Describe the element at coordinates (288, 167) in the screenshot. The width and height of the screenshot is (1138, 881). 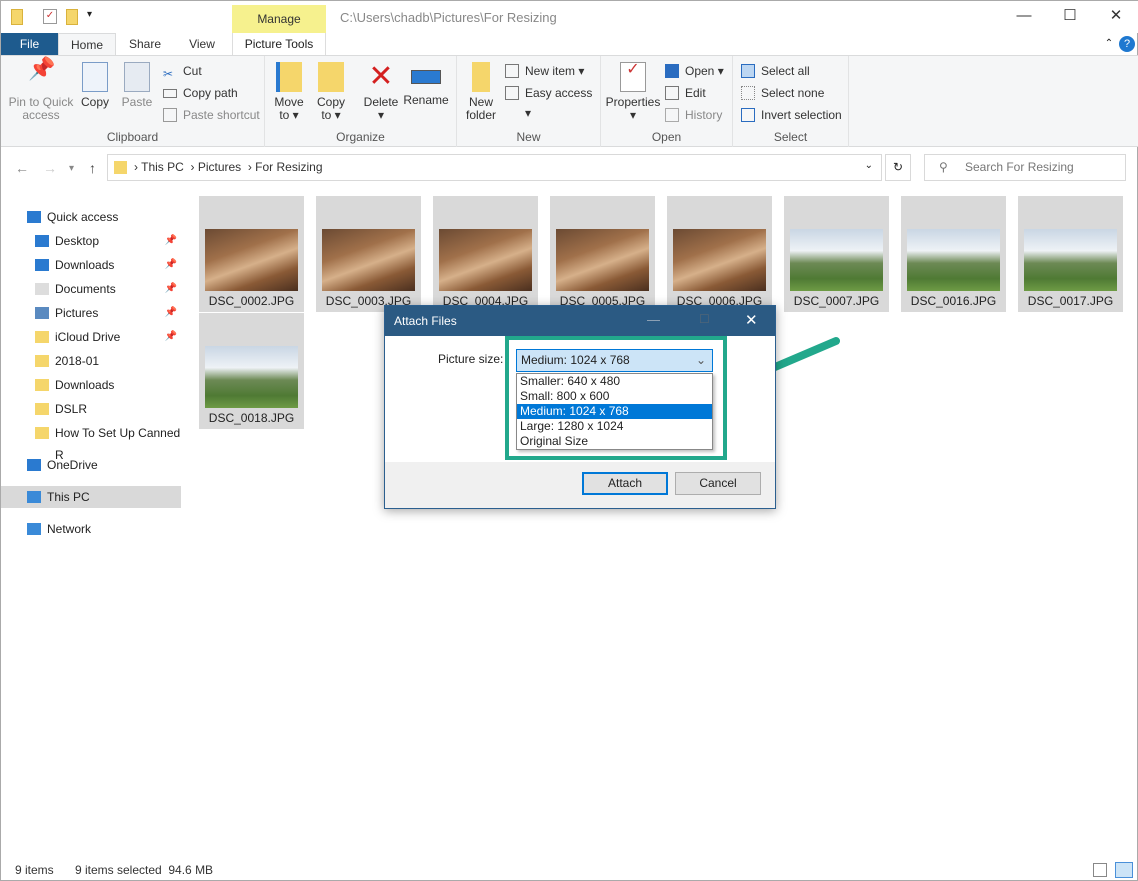
I see `breadcrumb-for-resizing: For Resizing` at that location.